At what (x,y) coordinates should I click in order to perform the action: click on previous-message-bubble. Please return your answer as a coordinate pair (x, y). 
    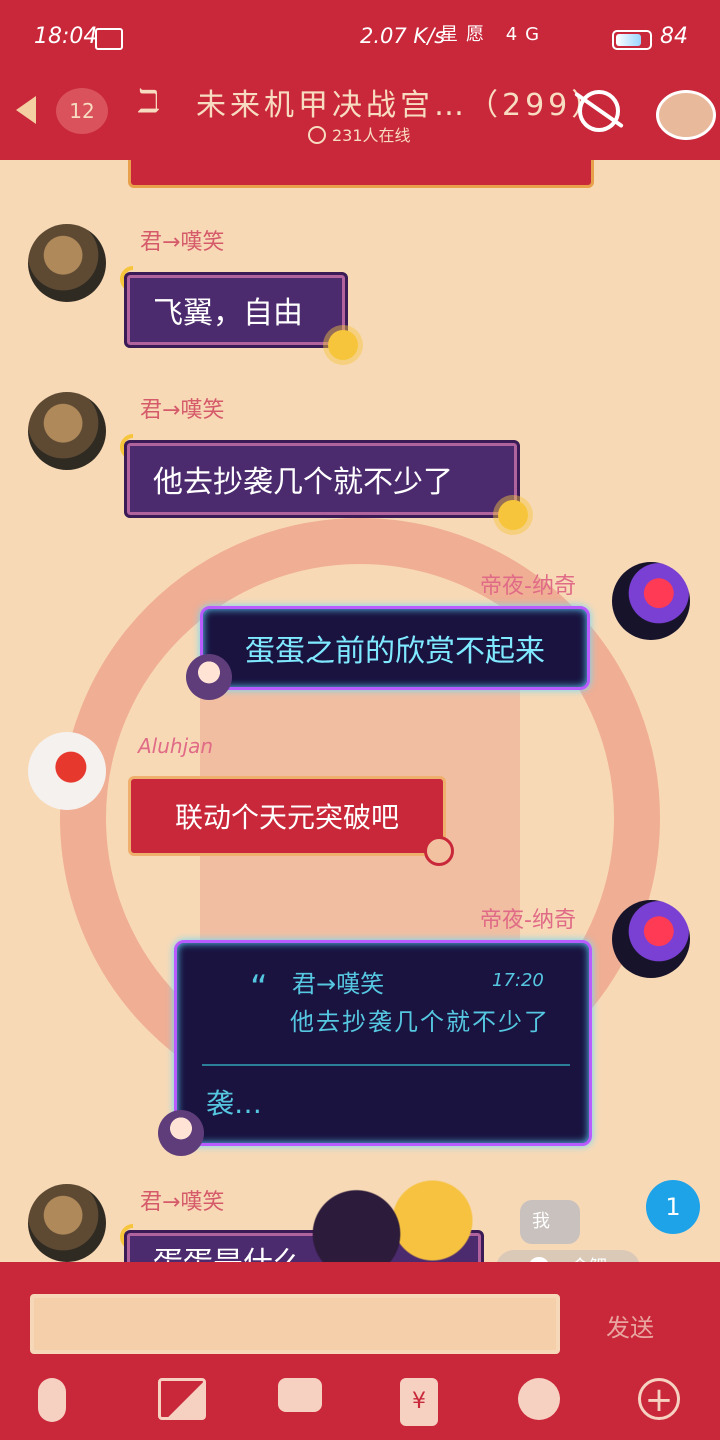
    Looking at the image, I should click on (361, 174).